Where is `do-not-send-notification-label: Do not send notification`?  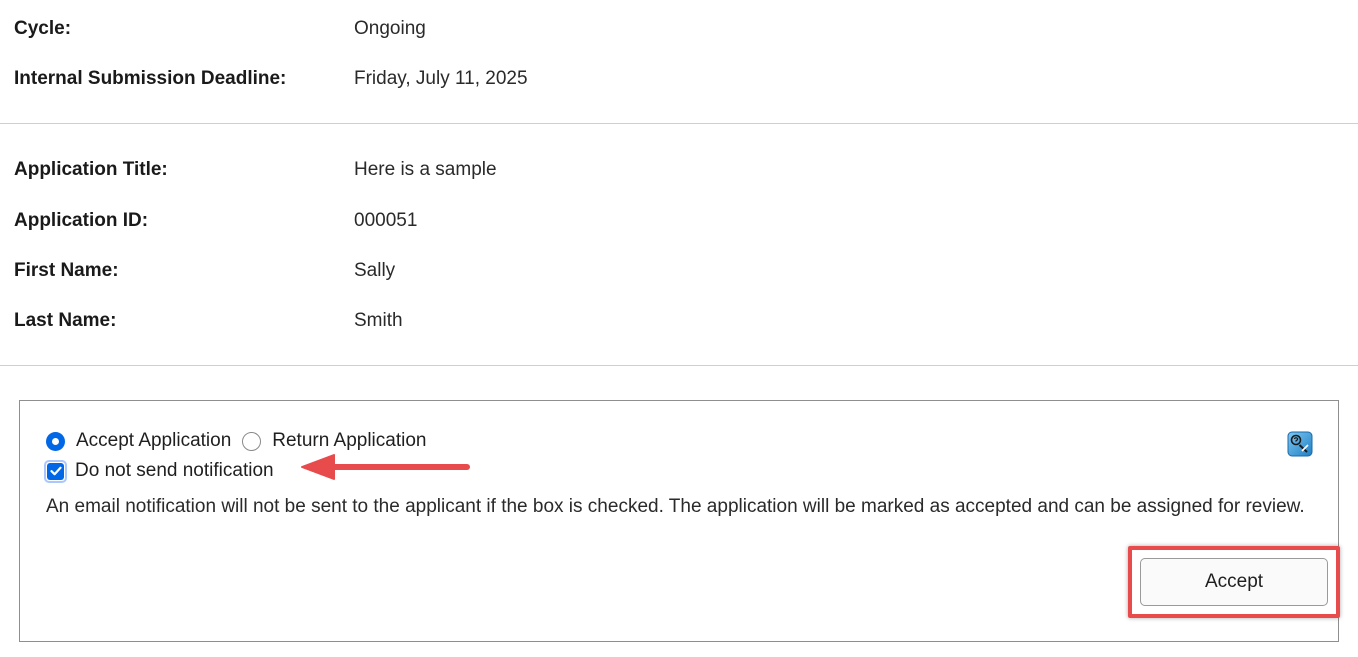 do-not-send-notification-label: Do not send notification is located at coordinates (174, 471).